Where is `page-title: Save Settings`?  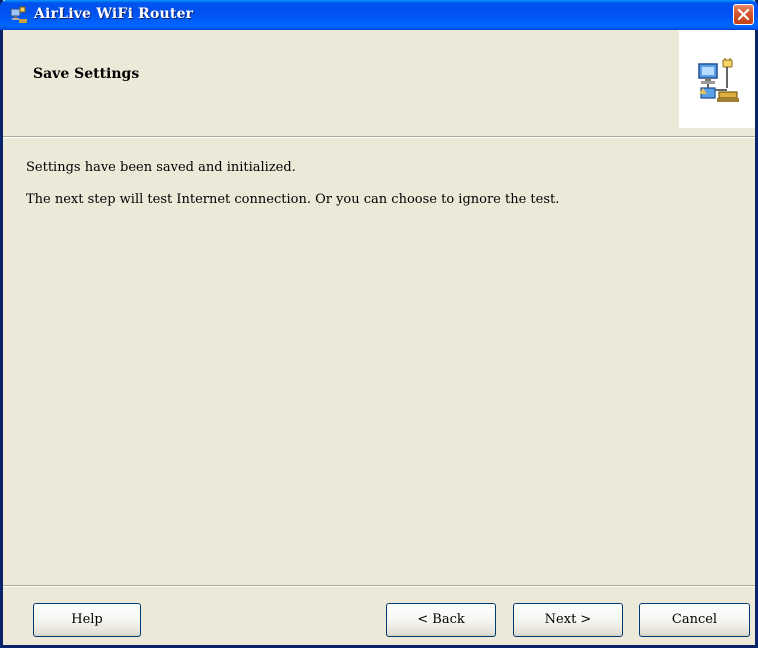 page-title: Save Settings is located at coordinates (86, 74).